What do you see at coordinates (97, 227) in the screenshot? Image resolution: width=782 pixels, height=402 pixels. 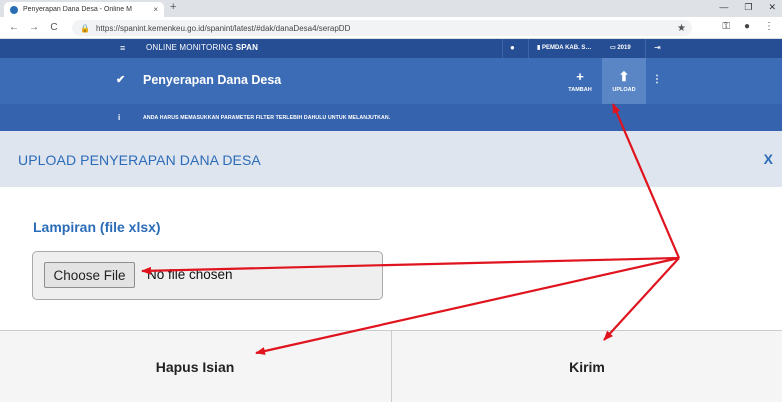 I see `attachment-label: Lampiran (file xlsx)` at bounding box center [97, 227].